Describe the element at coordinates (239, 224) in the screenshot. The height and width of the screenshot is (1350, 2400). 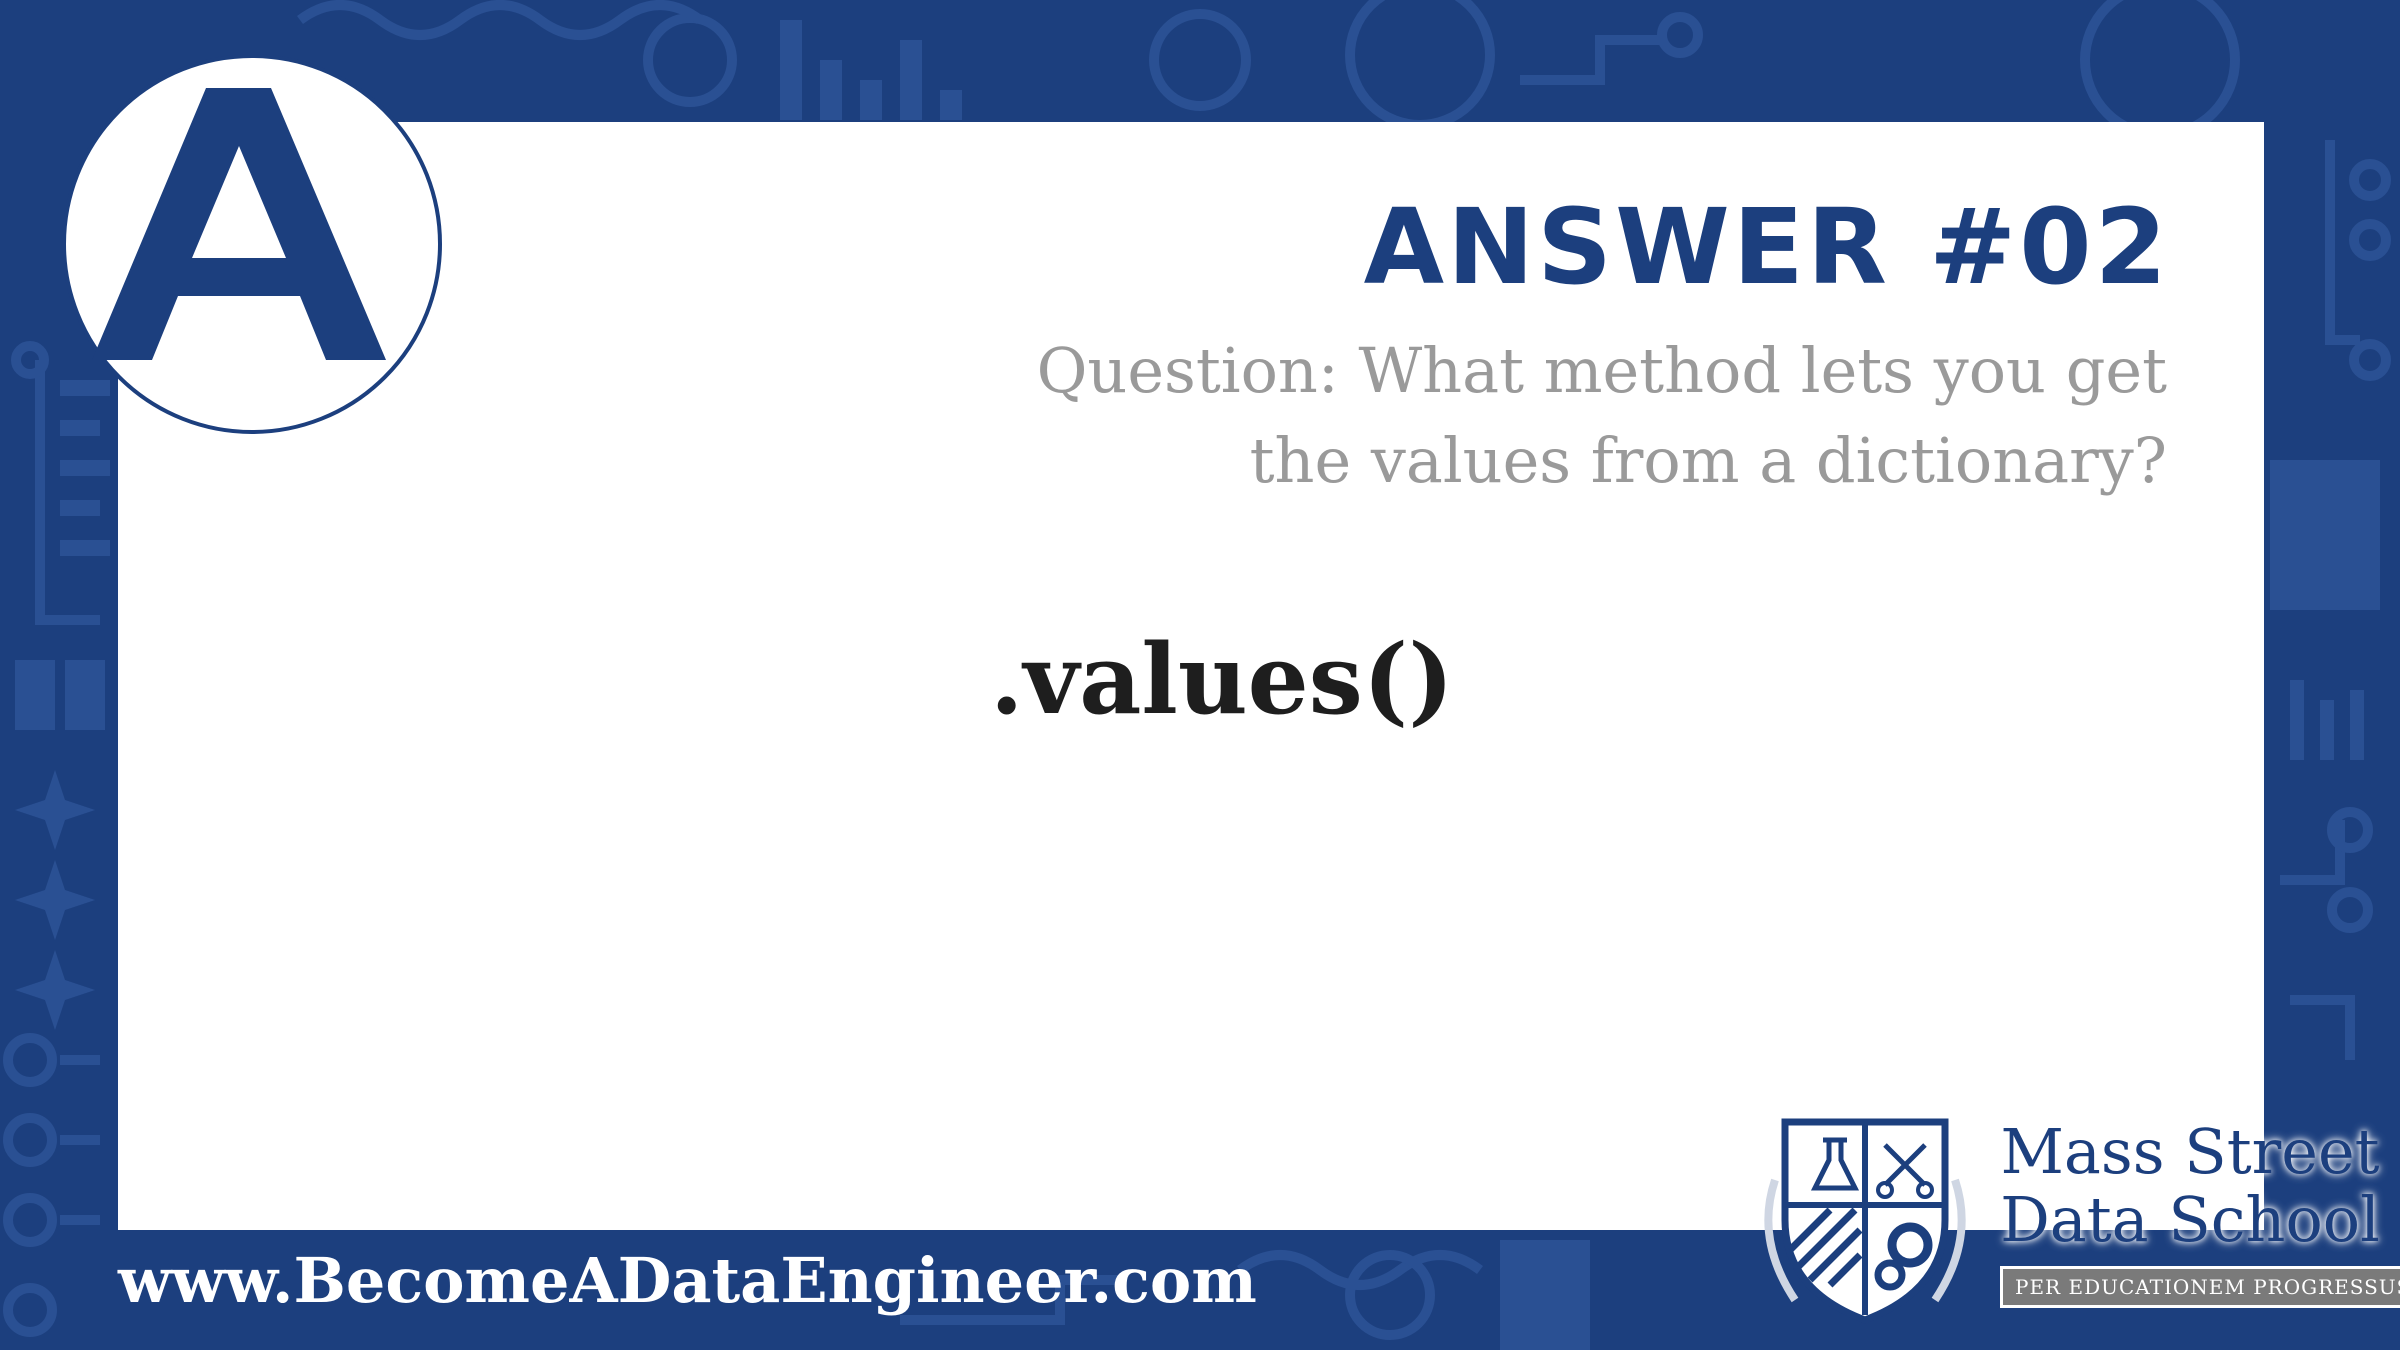
I see `letter-a-icon` at that location.